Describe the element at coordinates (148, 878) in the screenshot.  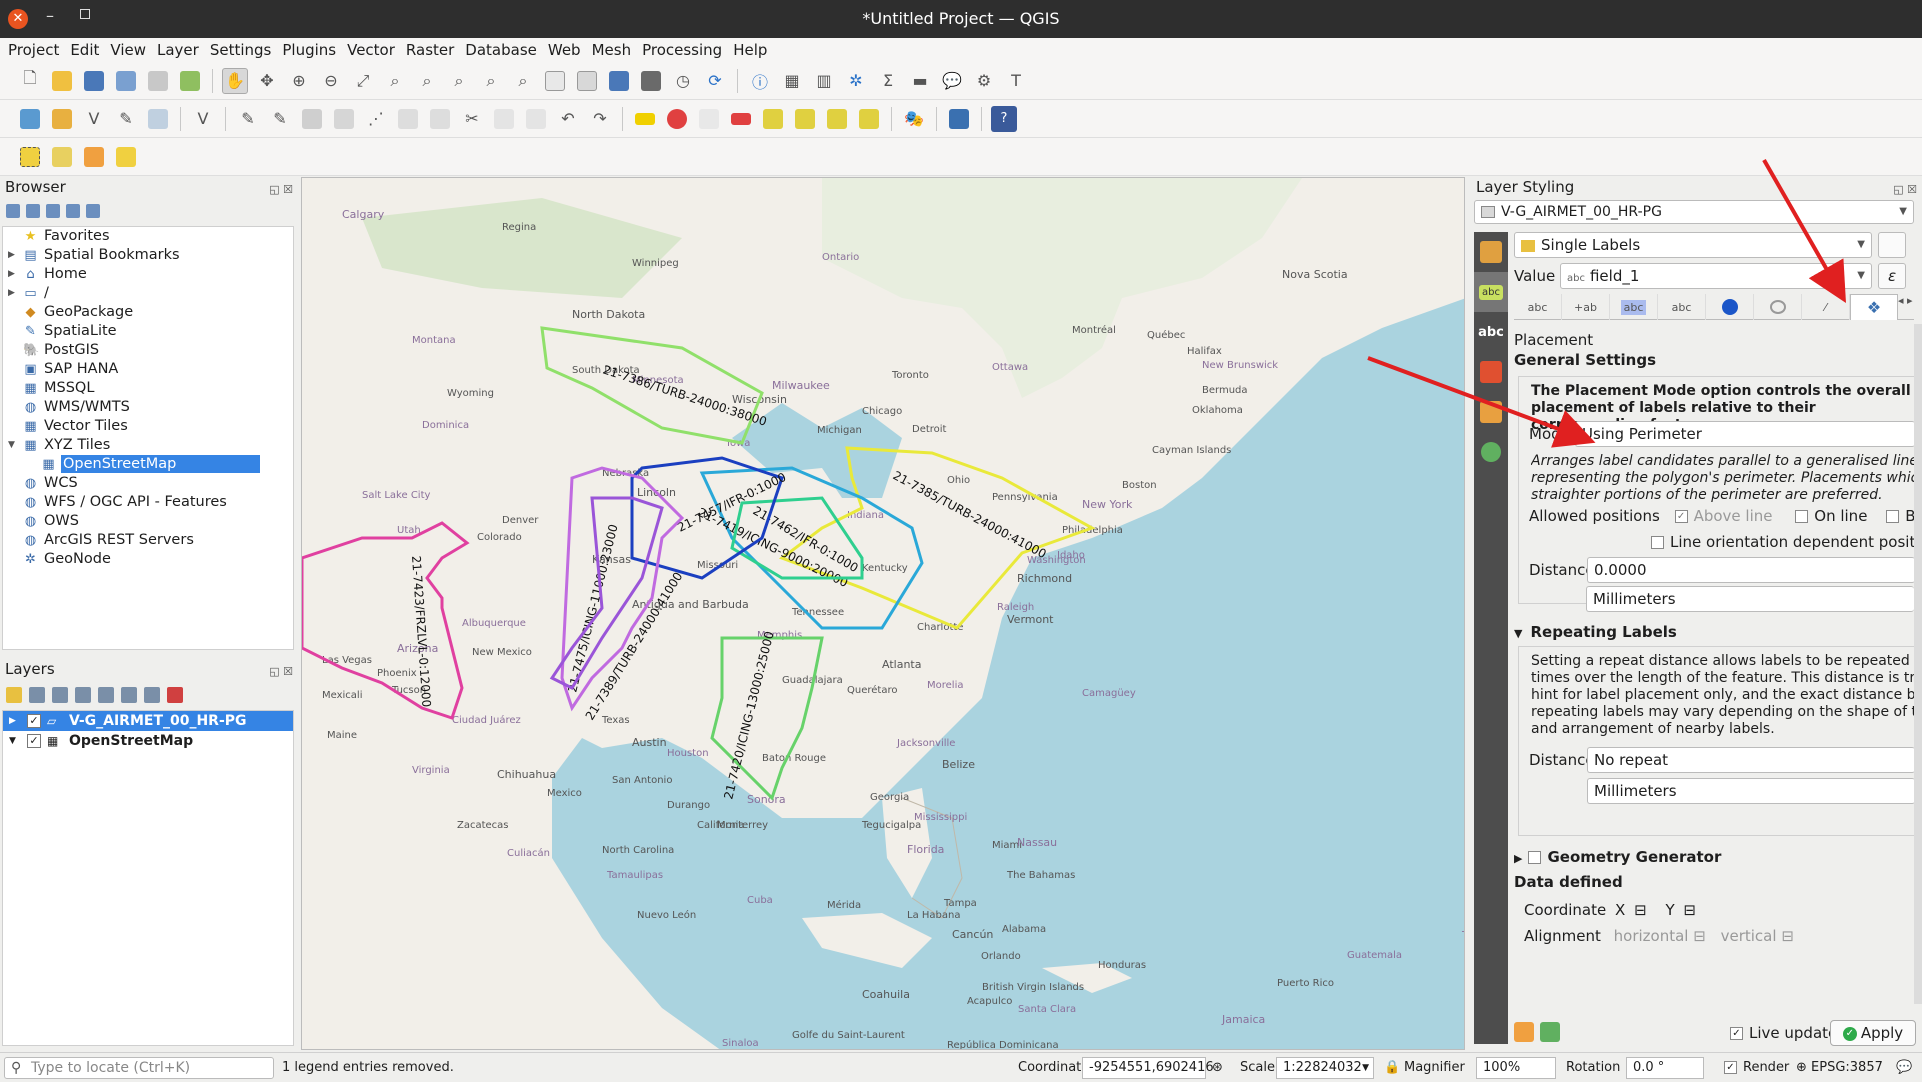
I see `layers-tree: ▶ ✓ ▱ V-G_AIRMET_00_HR-PG ▼ ✓ ▦ OpenStreetMap` at that location.